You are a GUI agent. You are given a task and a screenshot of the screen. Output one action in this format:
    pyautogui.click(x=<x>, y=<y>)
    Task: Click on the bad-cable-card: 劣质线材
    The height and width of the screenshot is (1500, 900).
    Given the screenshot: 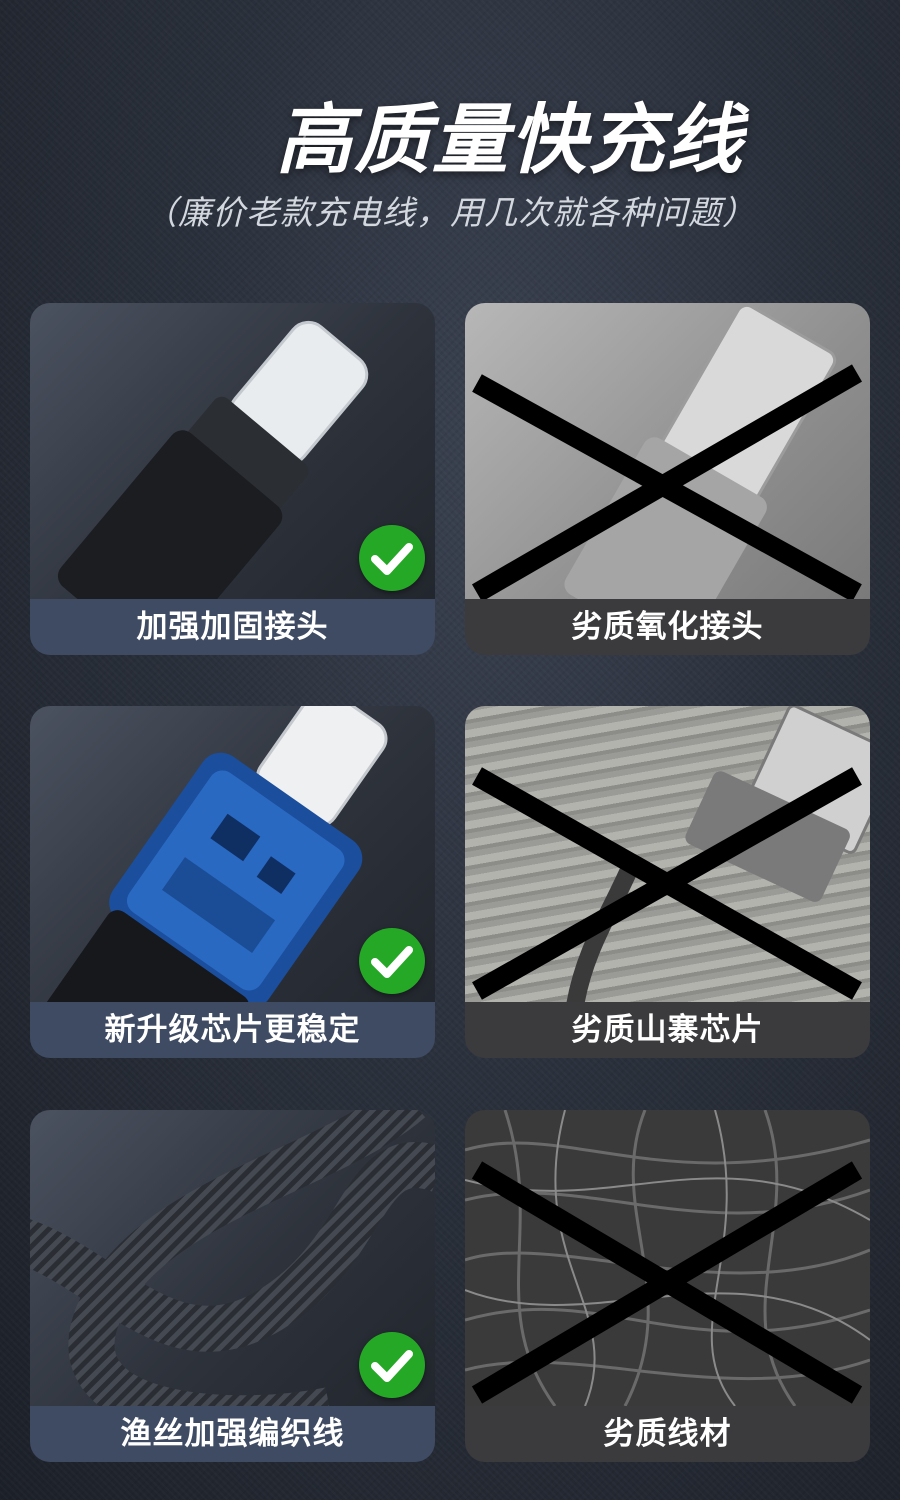 What is the action you would take?
    pyautogui.click(x=667, y=1286)
    